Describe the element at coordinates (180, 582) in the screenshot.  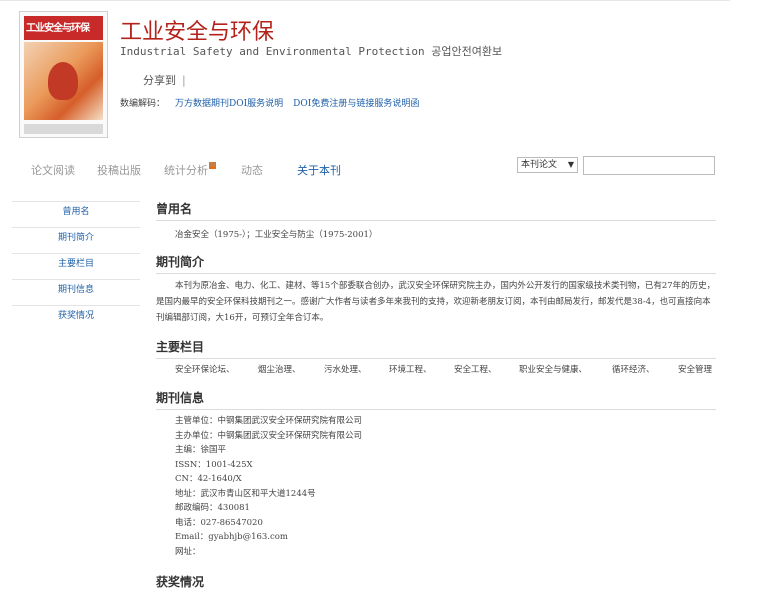
I see `section-heading-awards: 获奖情况` at that location.